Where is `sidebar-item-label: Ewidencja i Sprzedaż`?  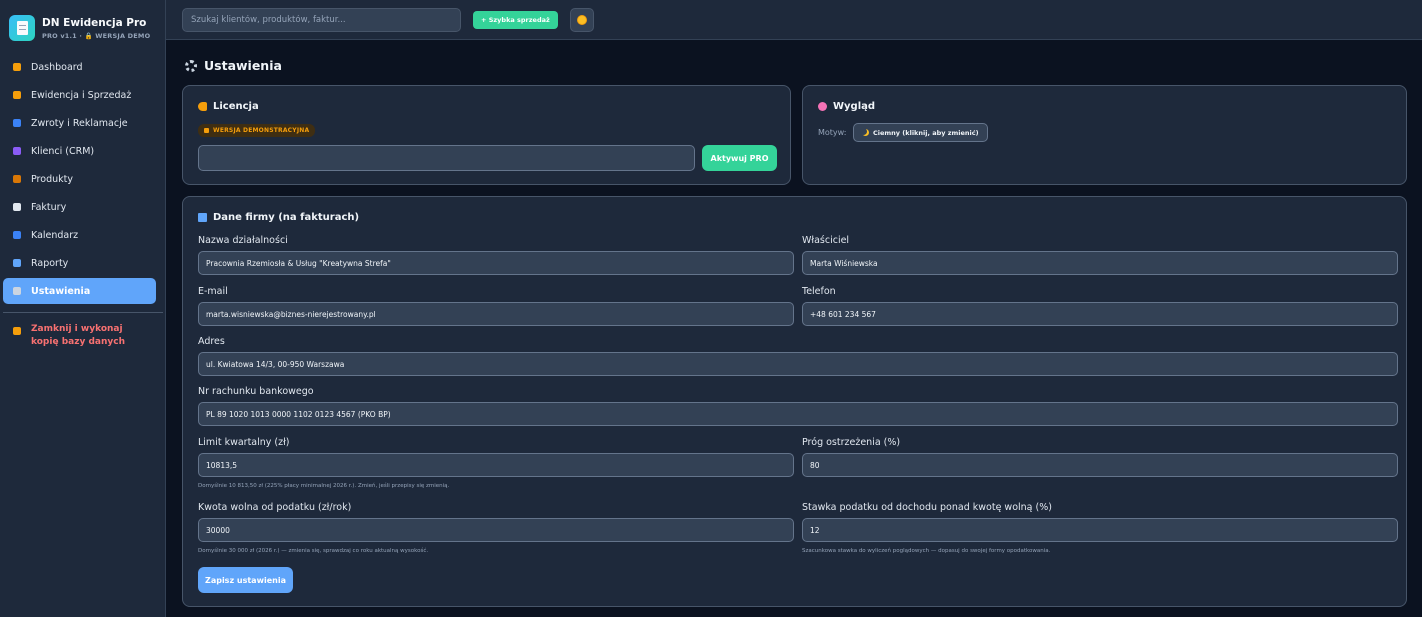 sidebar-item-label: Ewidencja i Sprzedaż is located at coordinates (81, 95).